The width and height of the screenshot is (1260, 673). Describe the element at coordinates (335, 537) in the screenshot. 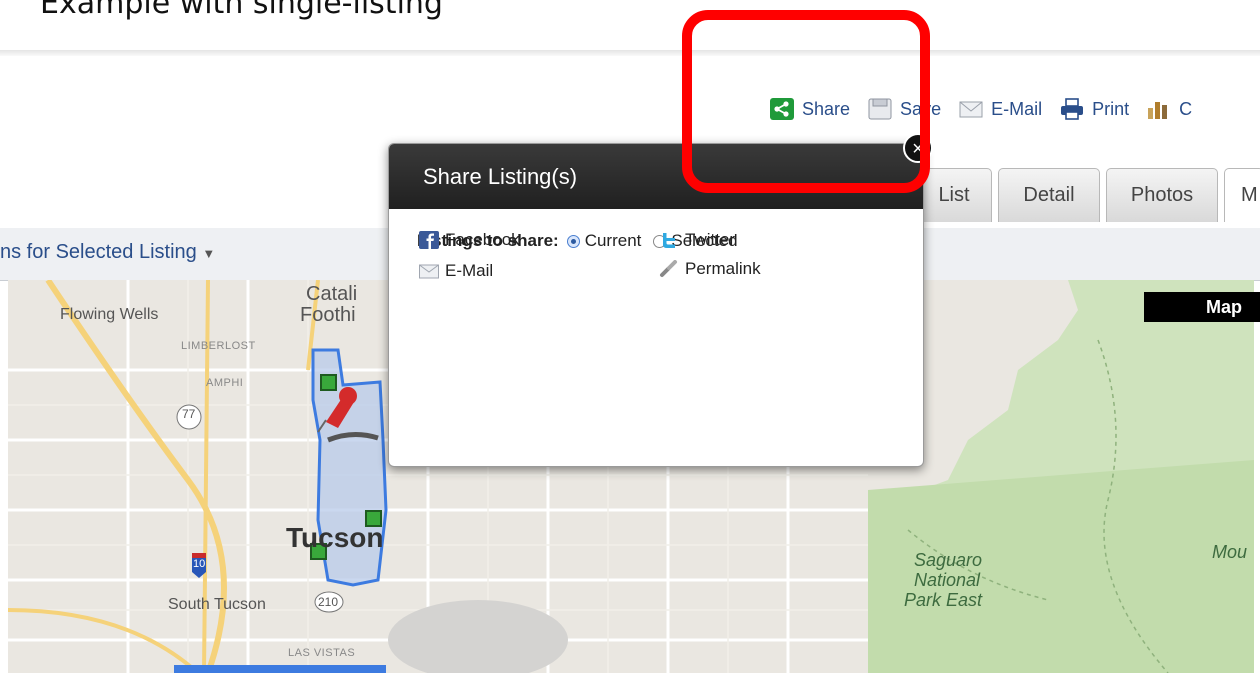

I see `map-label-tucson: Tucson` at that location.